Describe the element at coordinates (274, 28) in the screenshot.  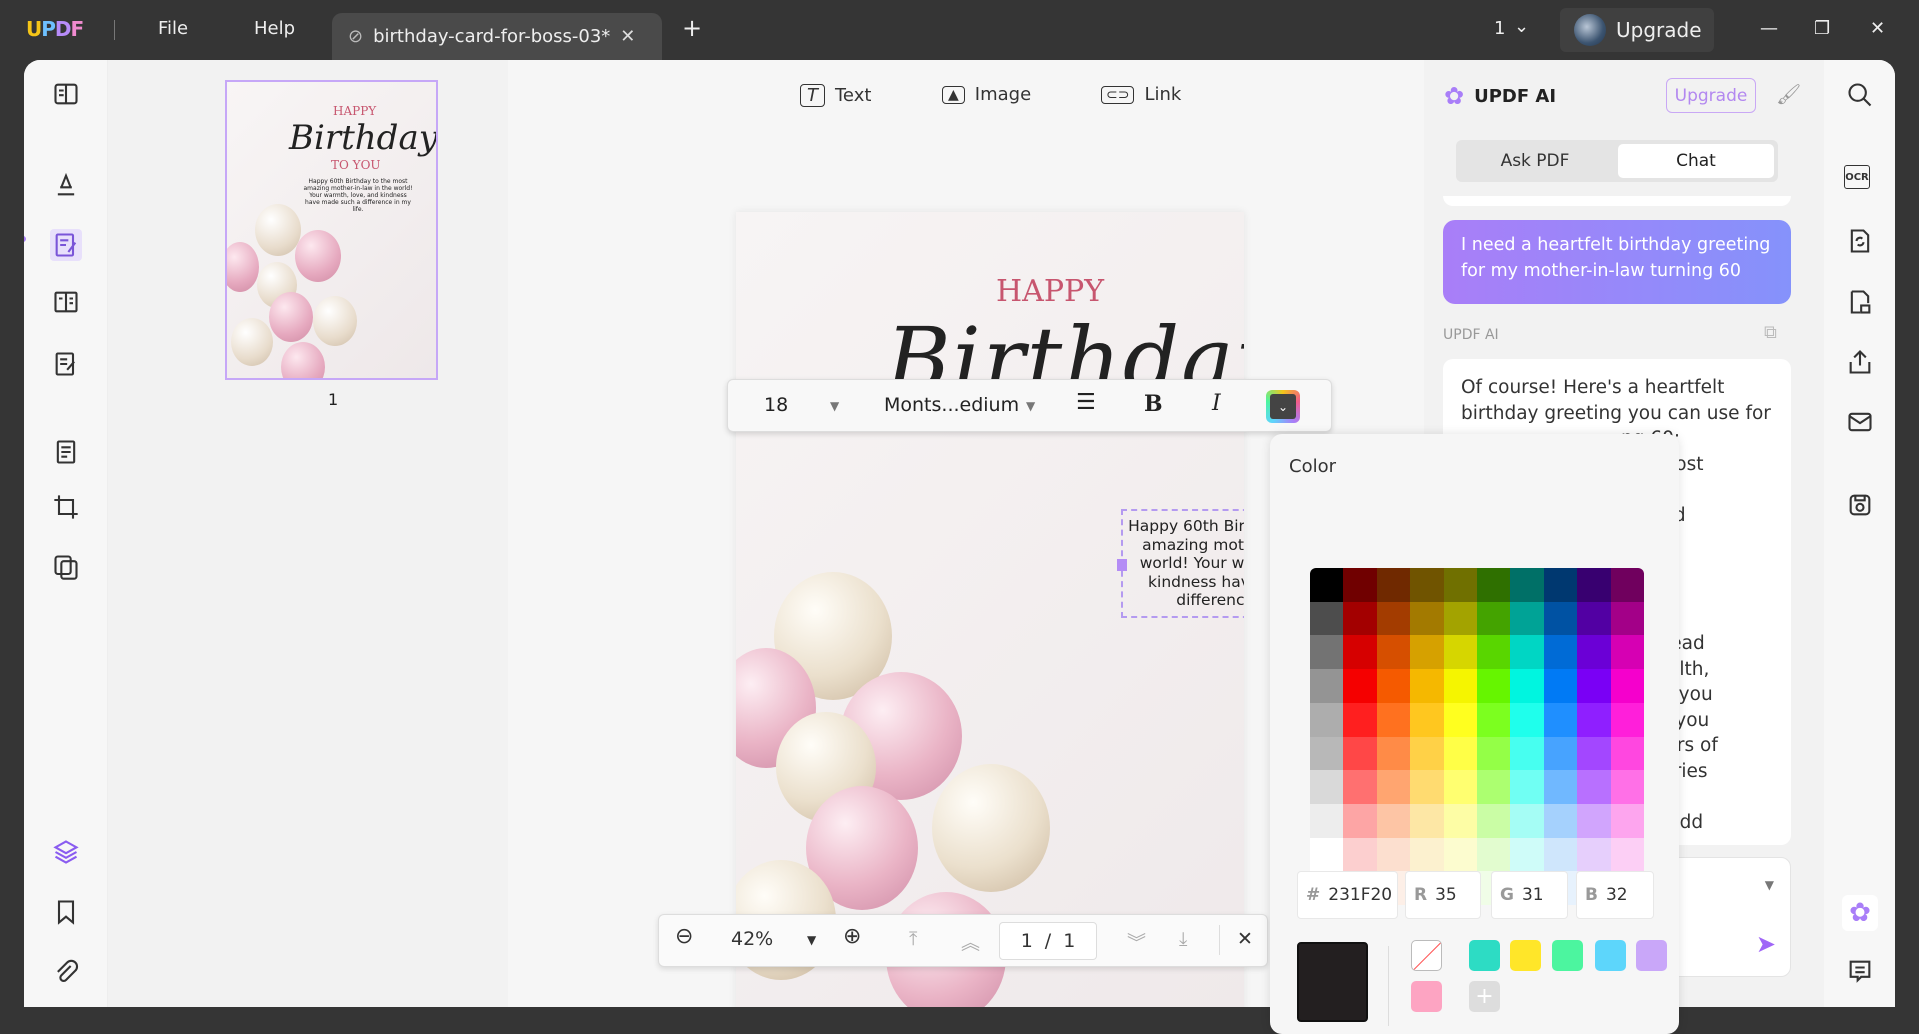
I see `menu-help: Help` at that location.